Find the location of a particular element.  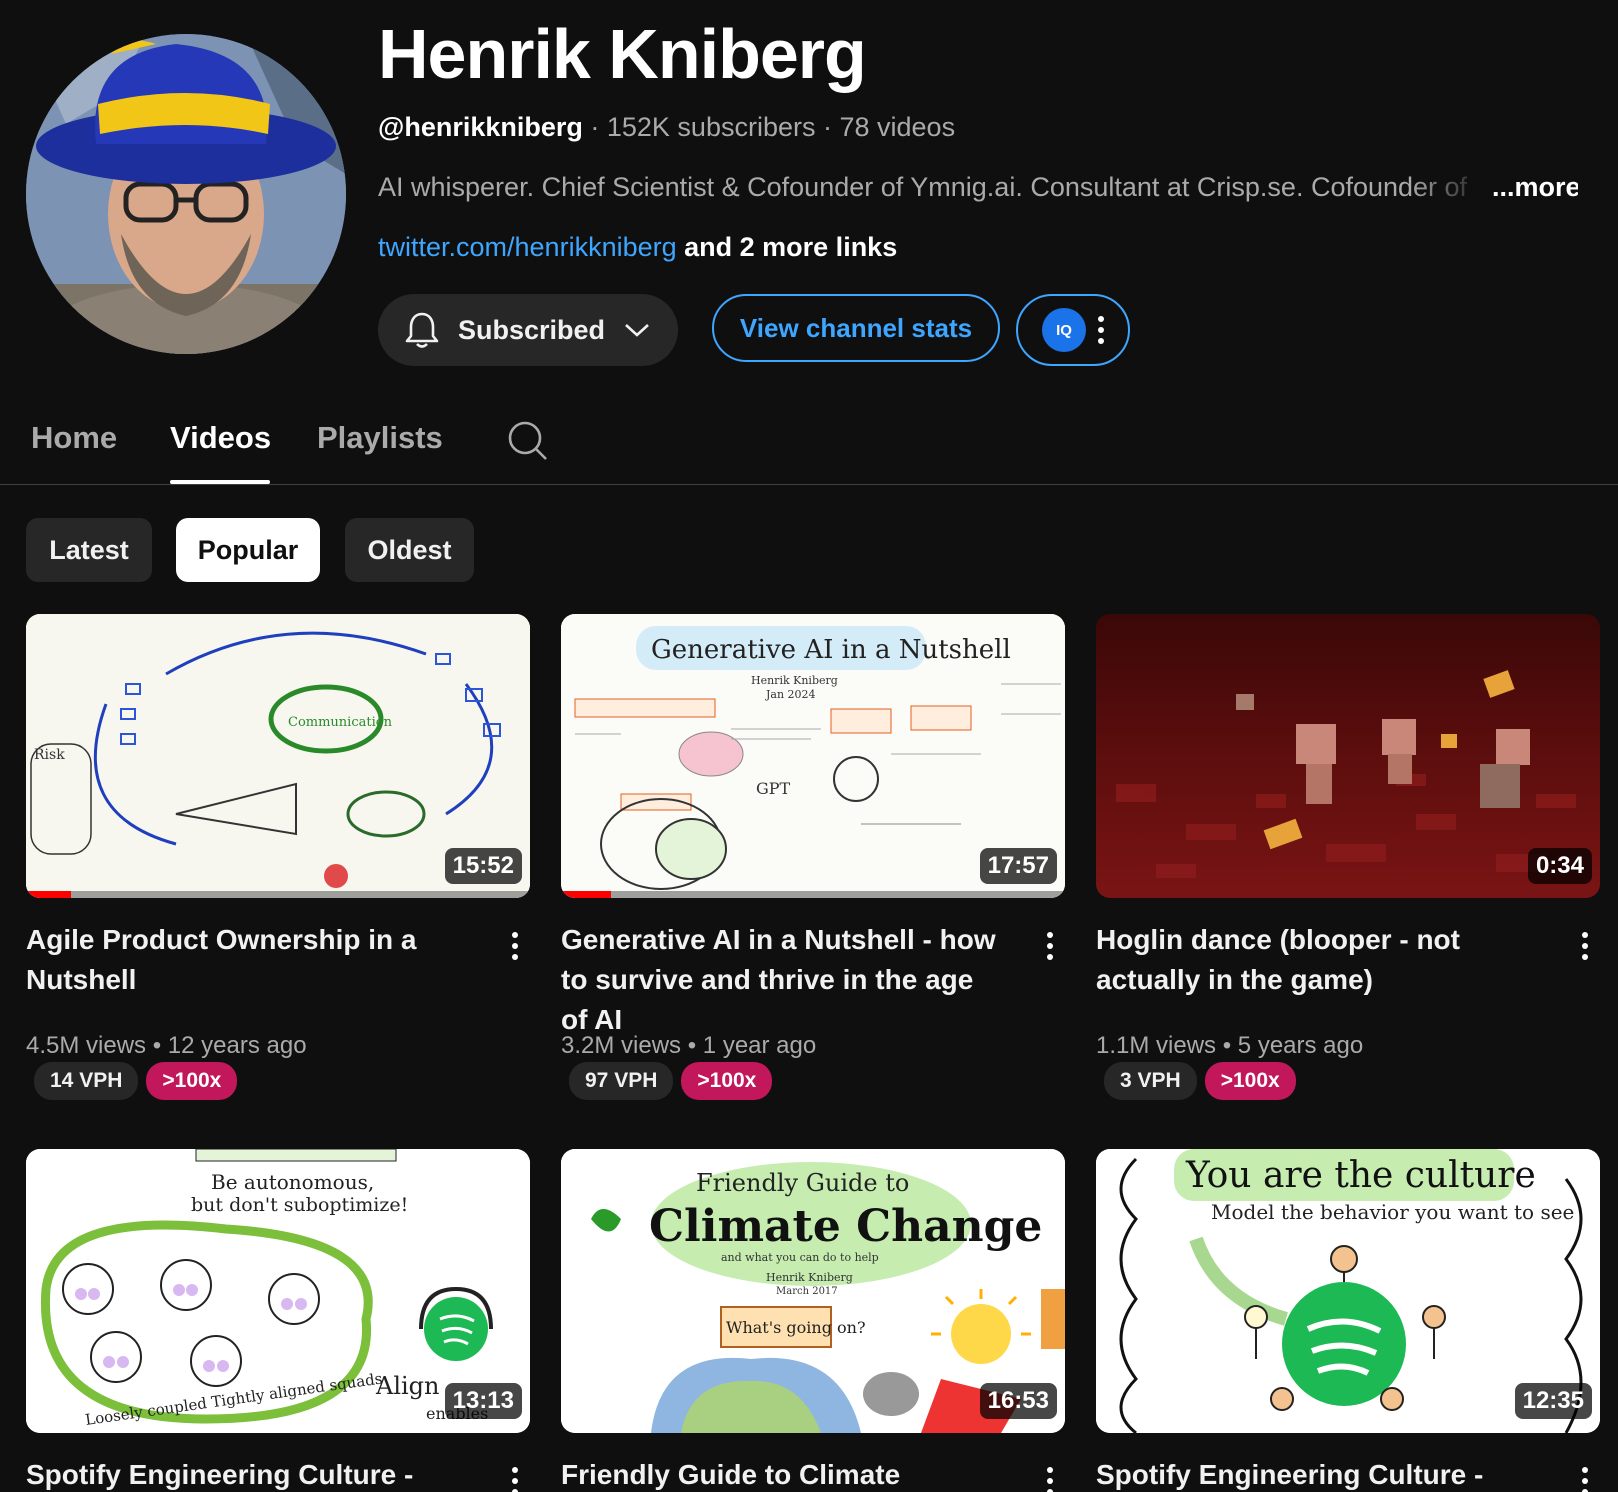

upload-age: 1 year ago is located at coordinates (759, 1045).